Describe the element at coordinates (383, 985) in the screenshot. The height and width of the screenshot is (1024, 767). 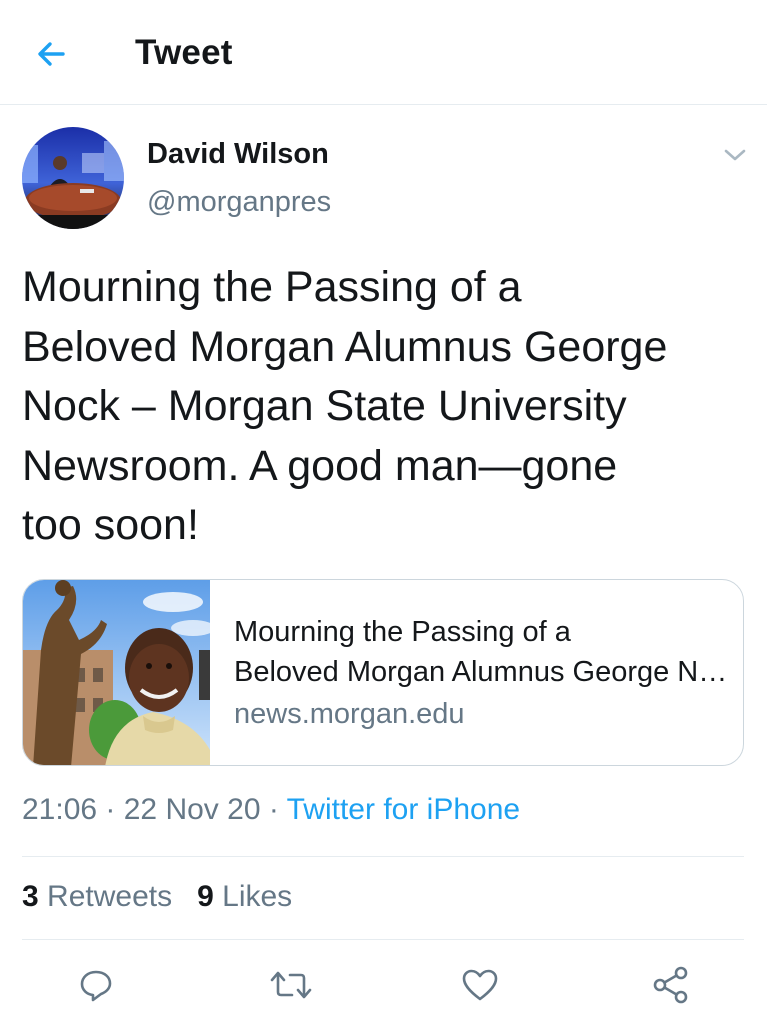
I see `action-bar` at that location.